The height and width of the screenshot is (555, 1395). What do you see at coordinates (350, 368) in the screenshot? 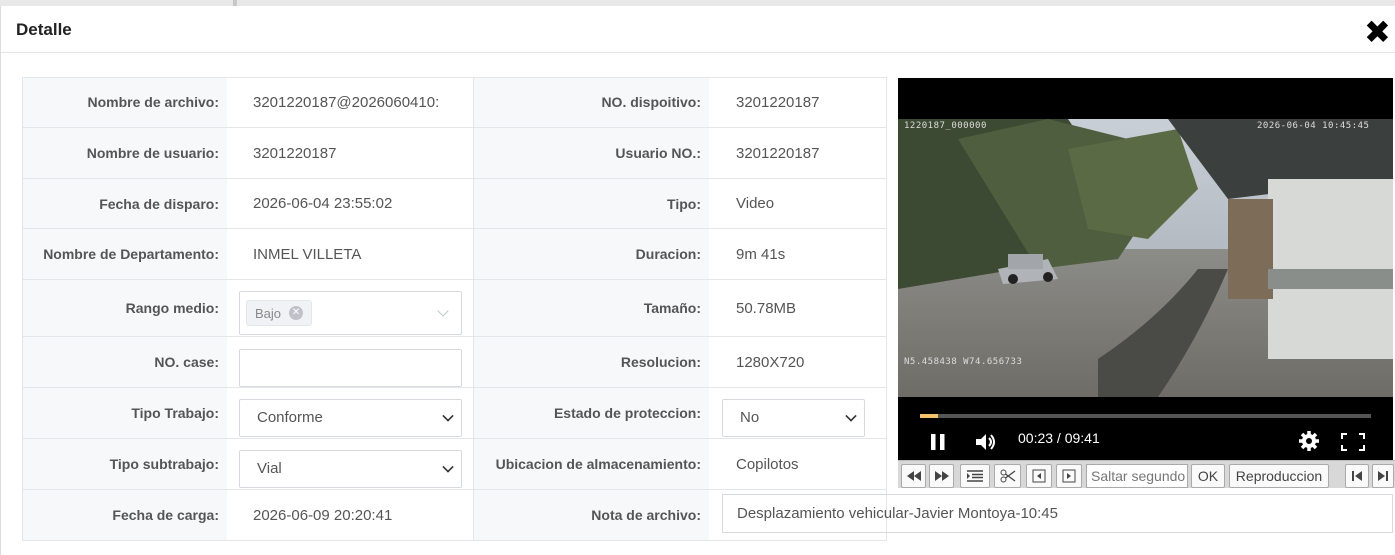
I see `case-no-input` at bounding box center [350, 368].